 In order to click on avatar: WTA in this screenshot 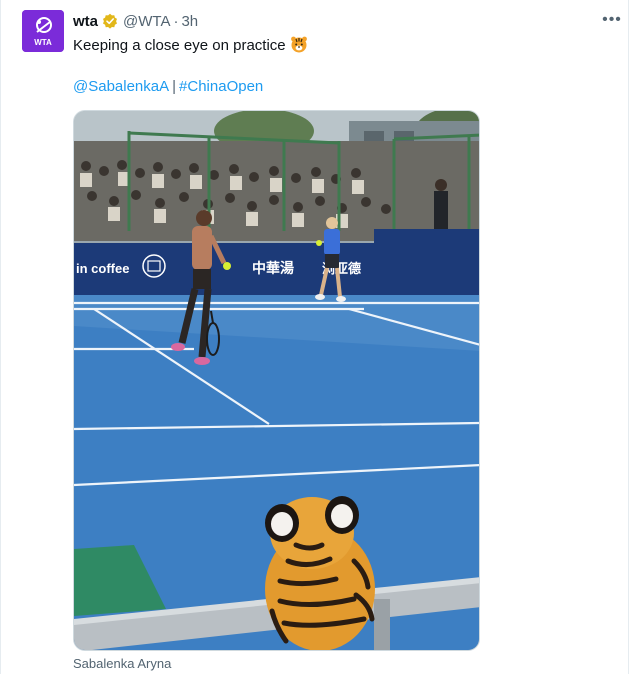, I will do `click(43, 31)`.